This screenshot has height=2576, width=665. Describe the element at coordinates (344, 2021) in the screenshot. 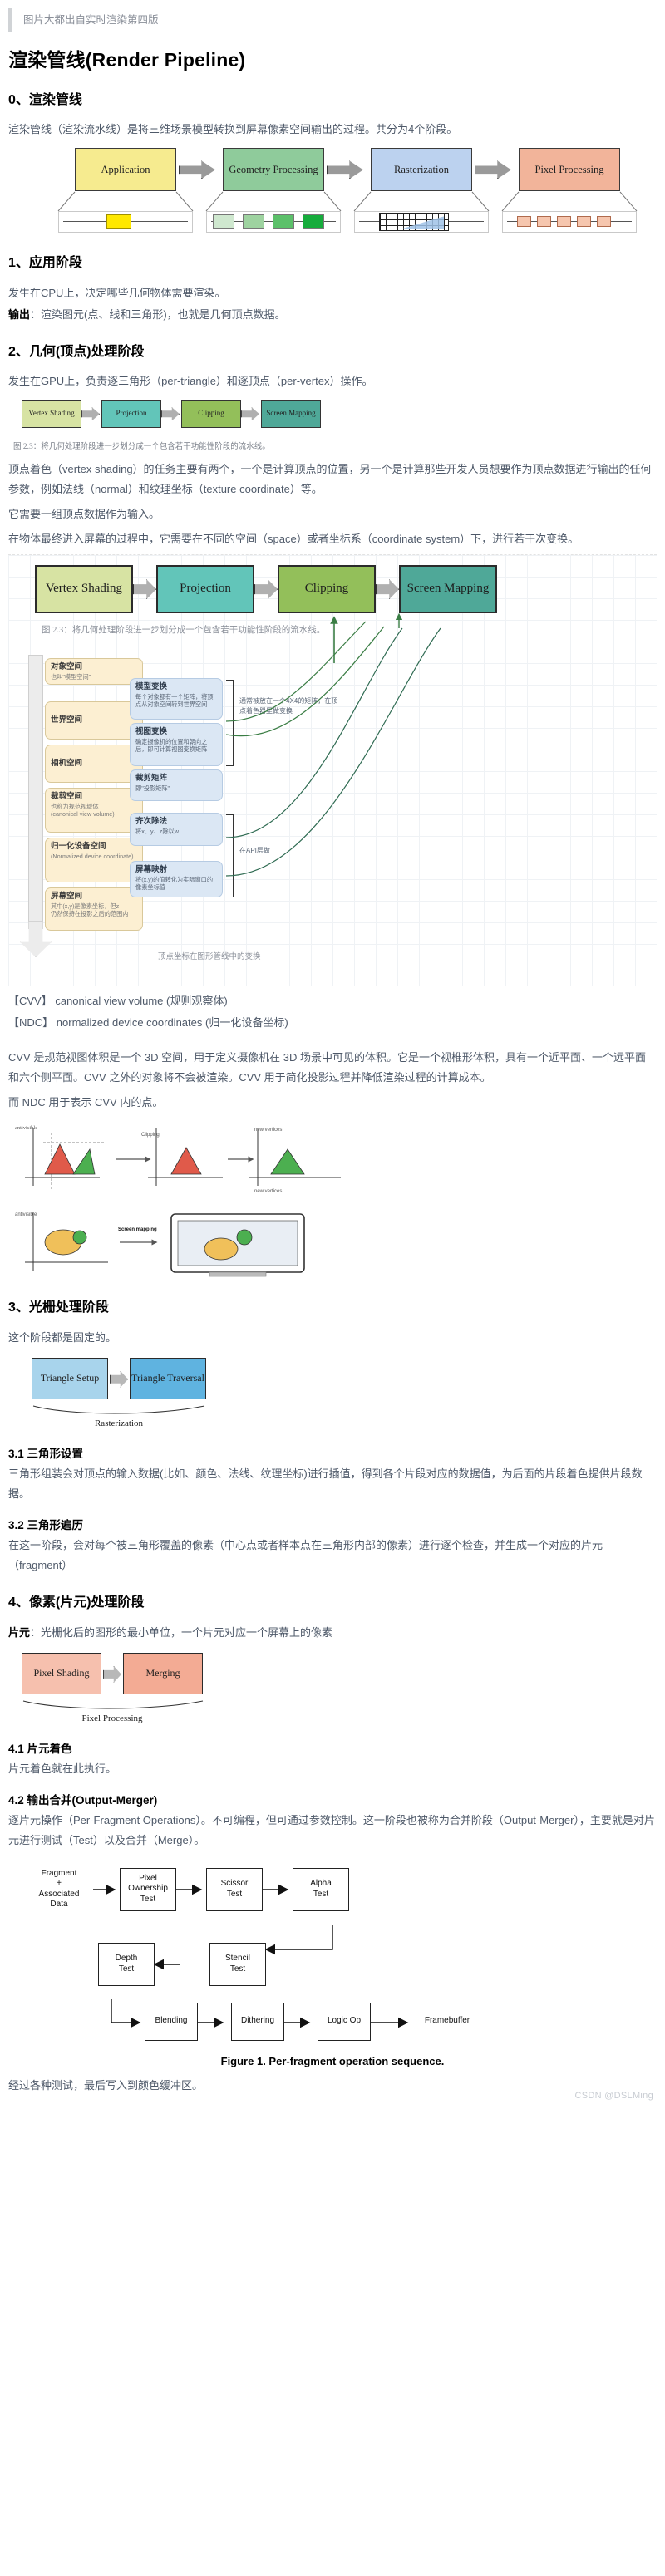

I see `flow-node-logic-op: Logic Op` at that location.